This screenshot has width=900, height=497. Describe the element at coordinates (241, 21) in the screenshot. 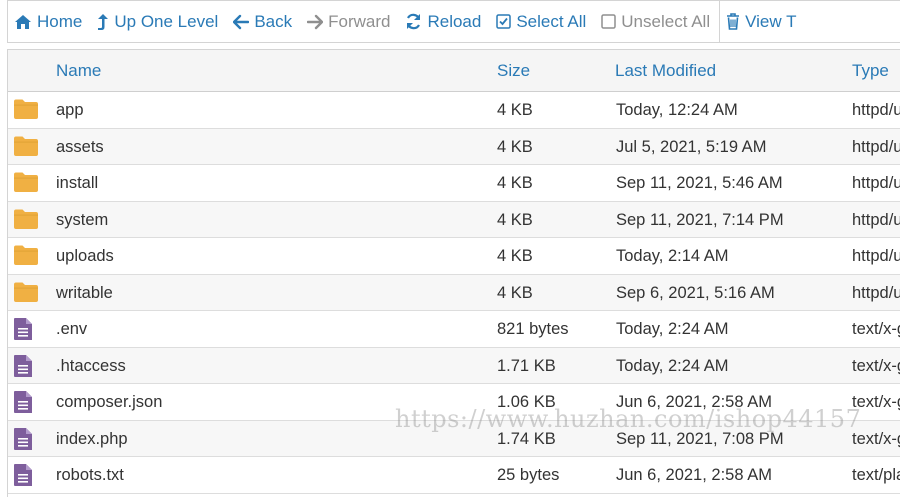

I see `arrow-left-icon` at that location.